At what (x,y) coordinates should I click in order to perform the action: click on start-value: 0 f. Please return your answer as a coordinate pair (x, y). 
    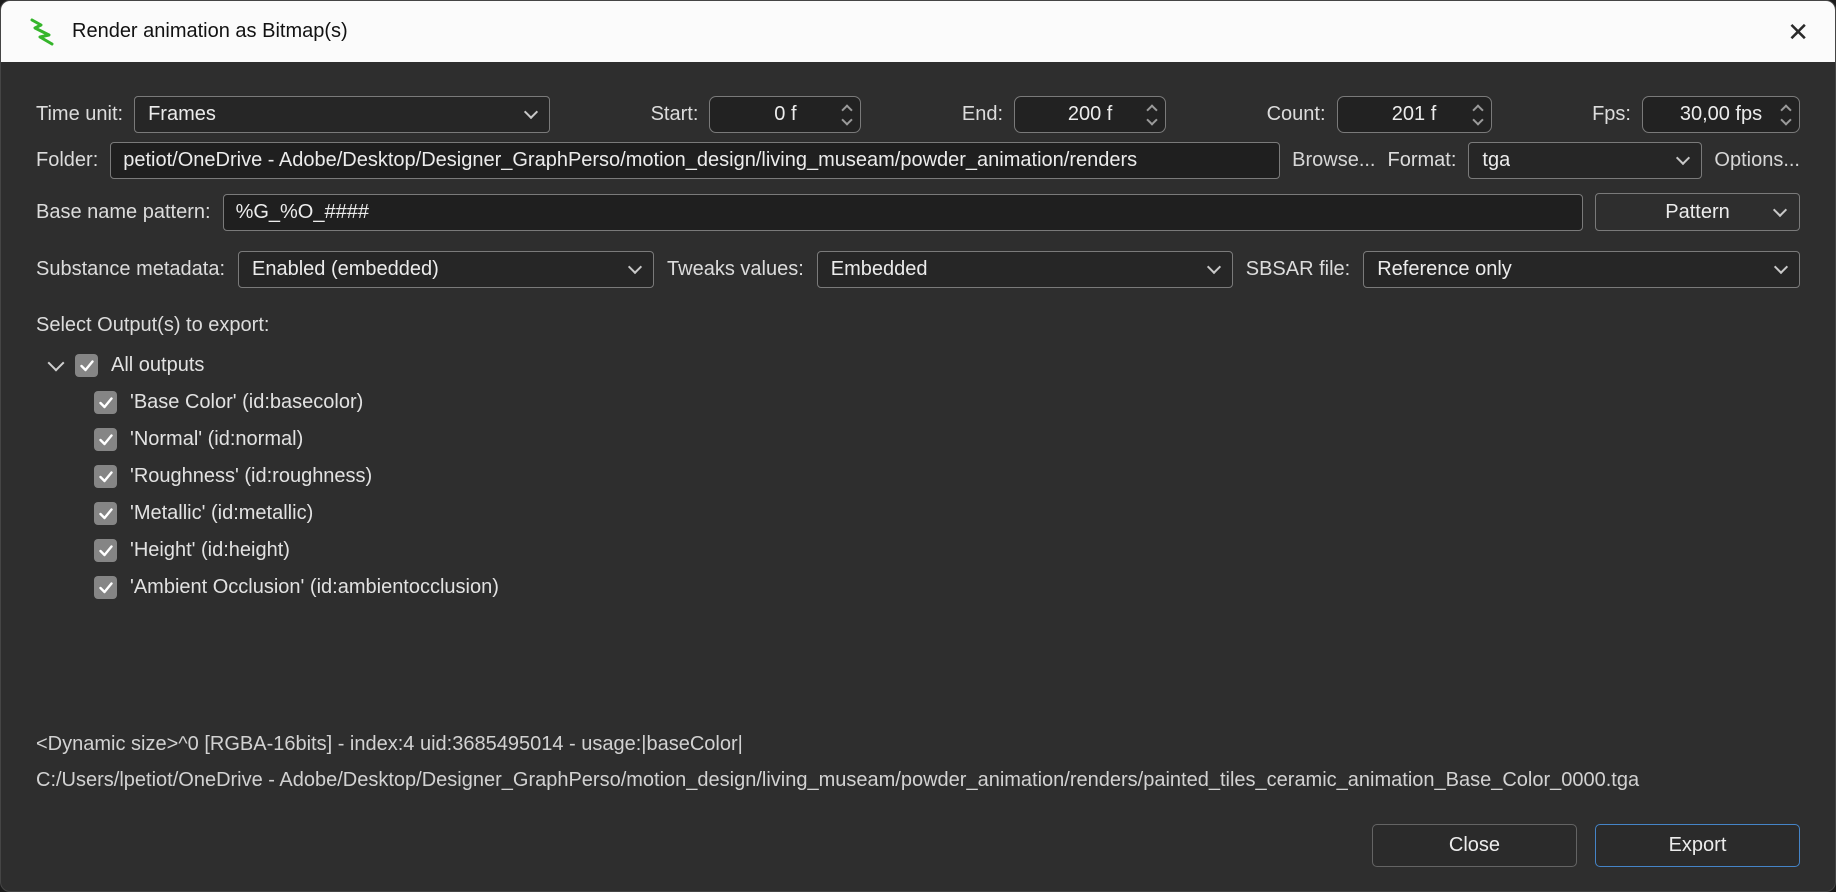
    Looking at the image, I should click on (785, 114).